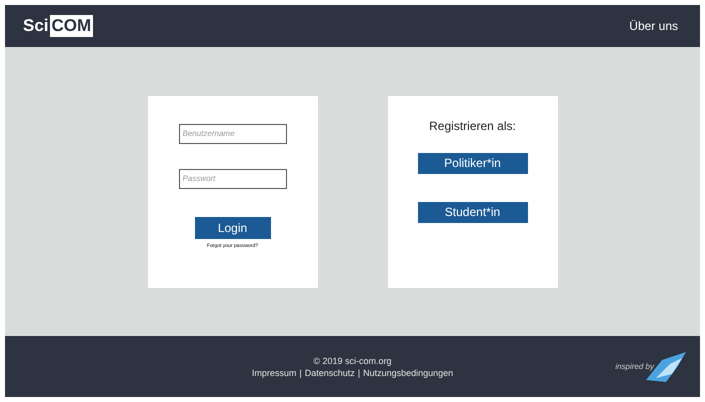  Describe the element at coordinates (232, 134) in the screenshot. I see `input-field: Benutzername` at that location.